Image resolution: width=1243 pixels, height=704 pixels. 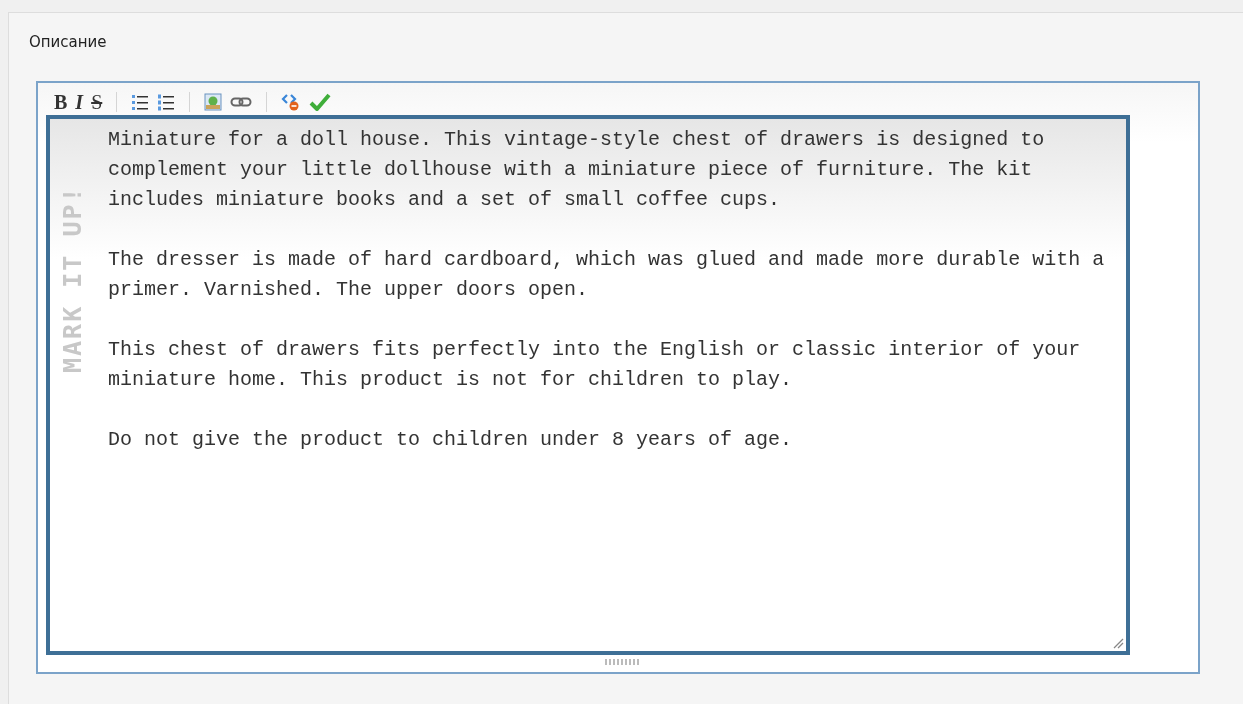 I want to click on resize-handle, so click(x=622, y=662).